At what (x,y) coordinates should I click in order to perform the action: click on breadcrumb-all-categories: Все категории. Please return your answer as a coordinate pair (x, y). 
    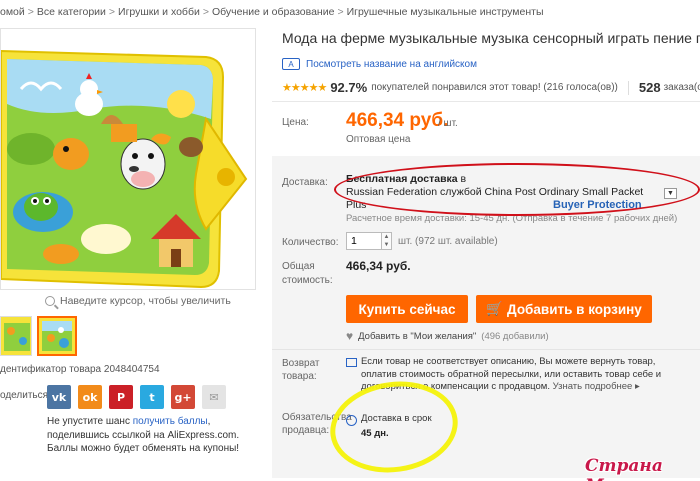
    Looking at the image, I should click on (71, 12).